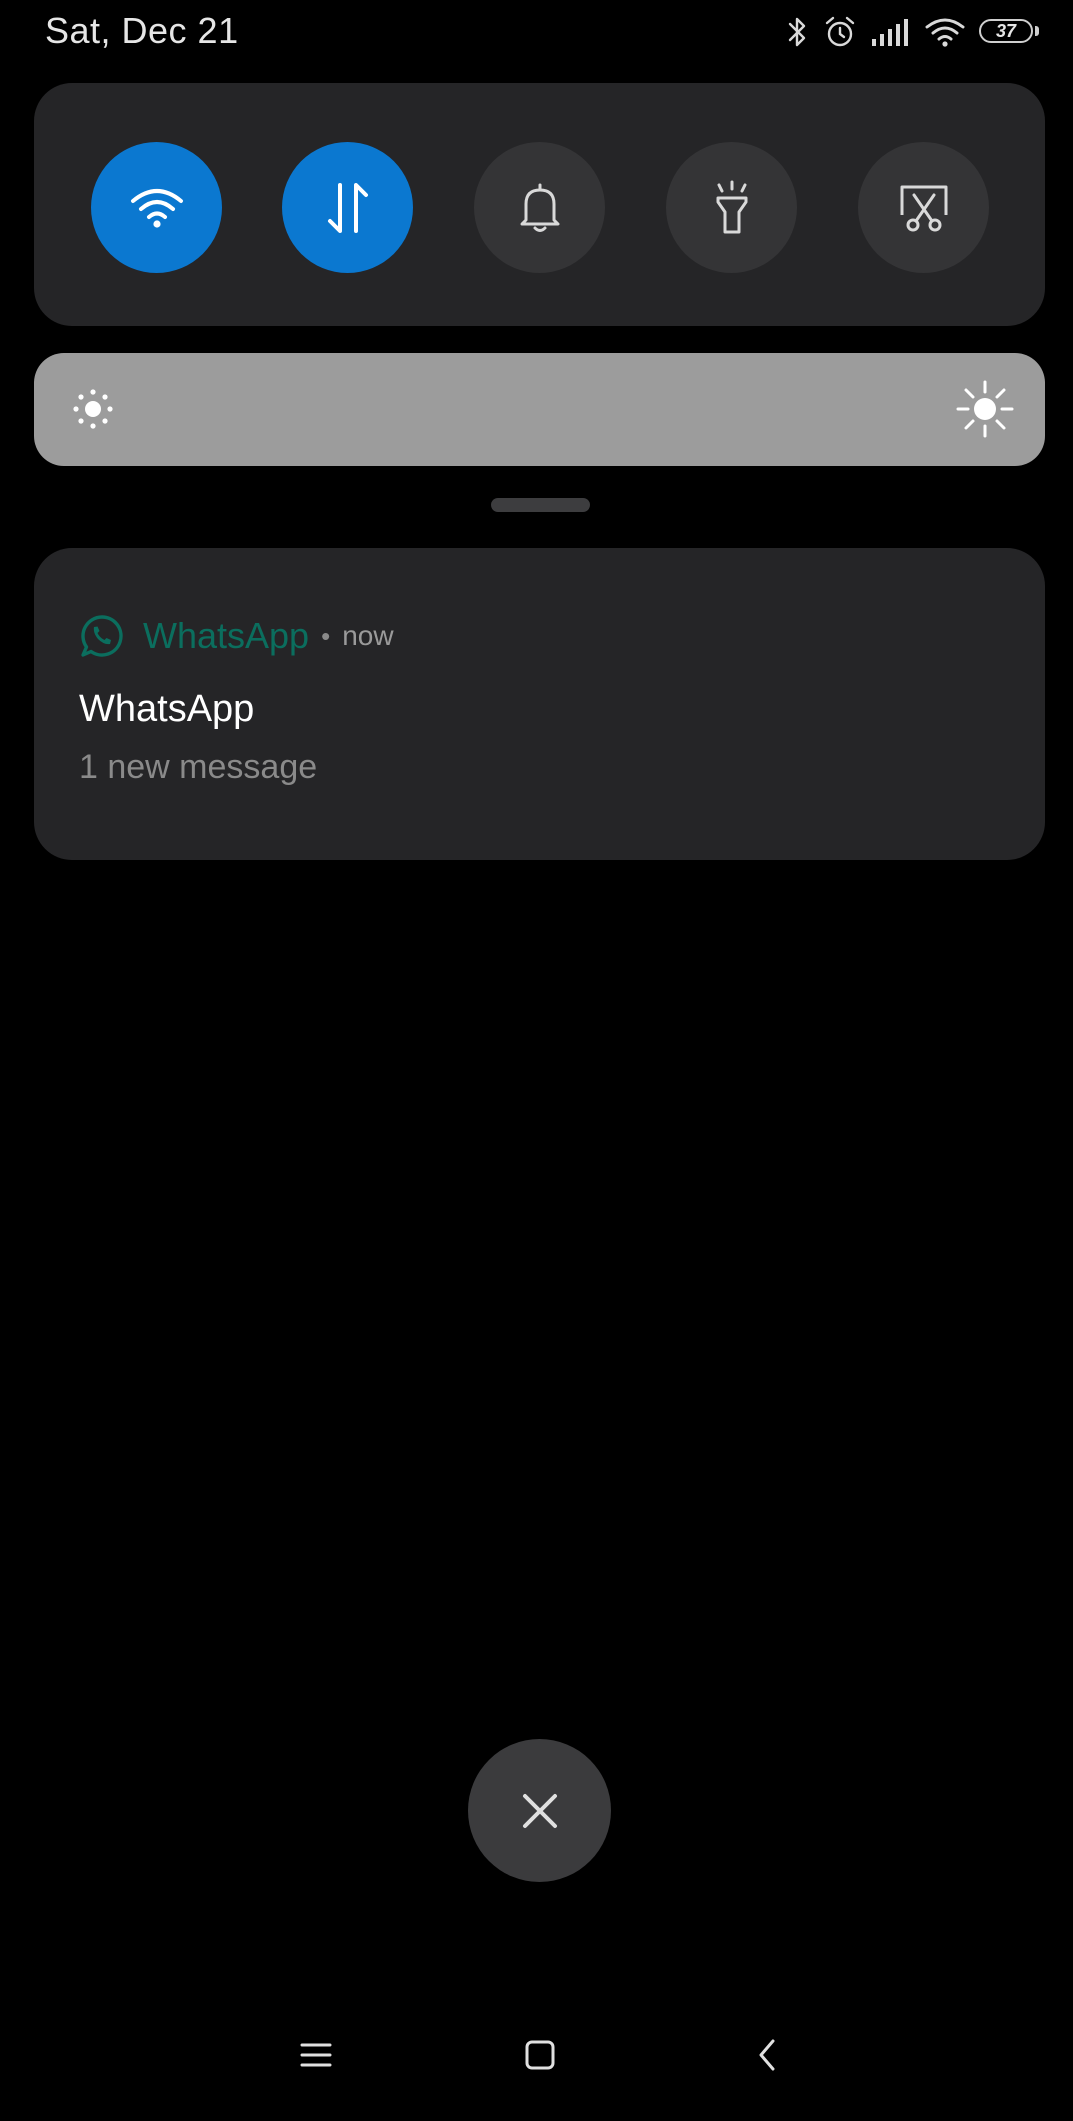 Image resolution: width=1073 pixels, height=2121 pixels. Describe the element at coordinates (368, 635) in the screenshot. I see `notification-time: now` at that location.